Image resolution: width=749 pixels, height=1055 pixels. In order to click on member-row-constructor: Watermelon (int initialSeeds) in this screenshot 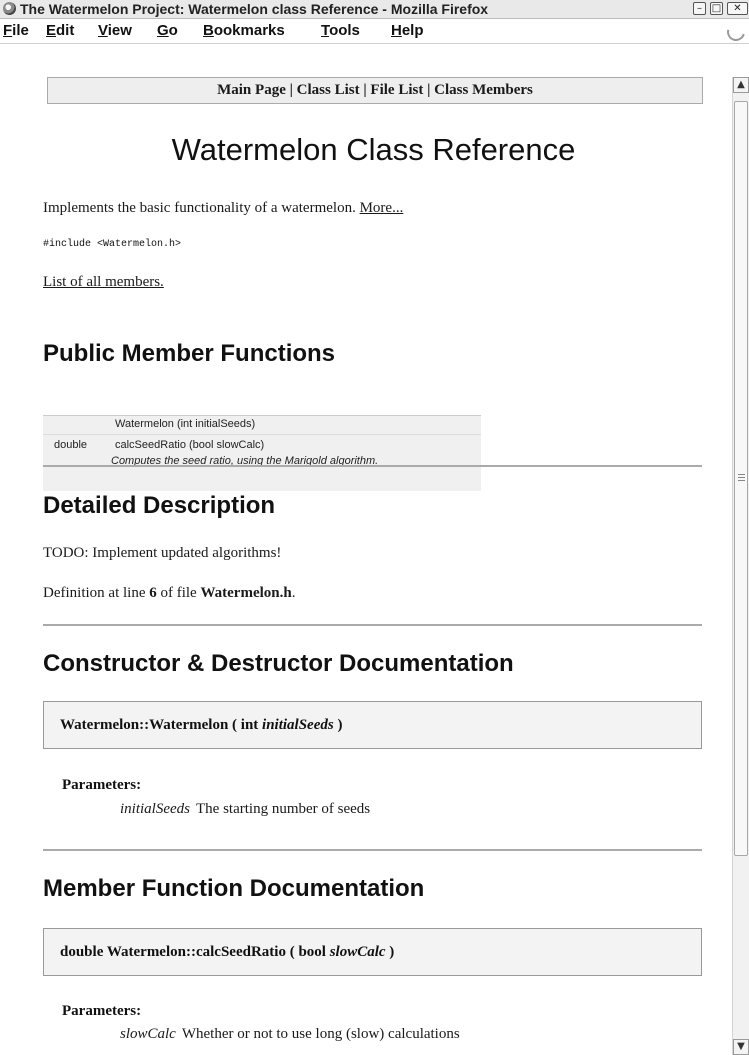, I will do `click(185, 424)`.